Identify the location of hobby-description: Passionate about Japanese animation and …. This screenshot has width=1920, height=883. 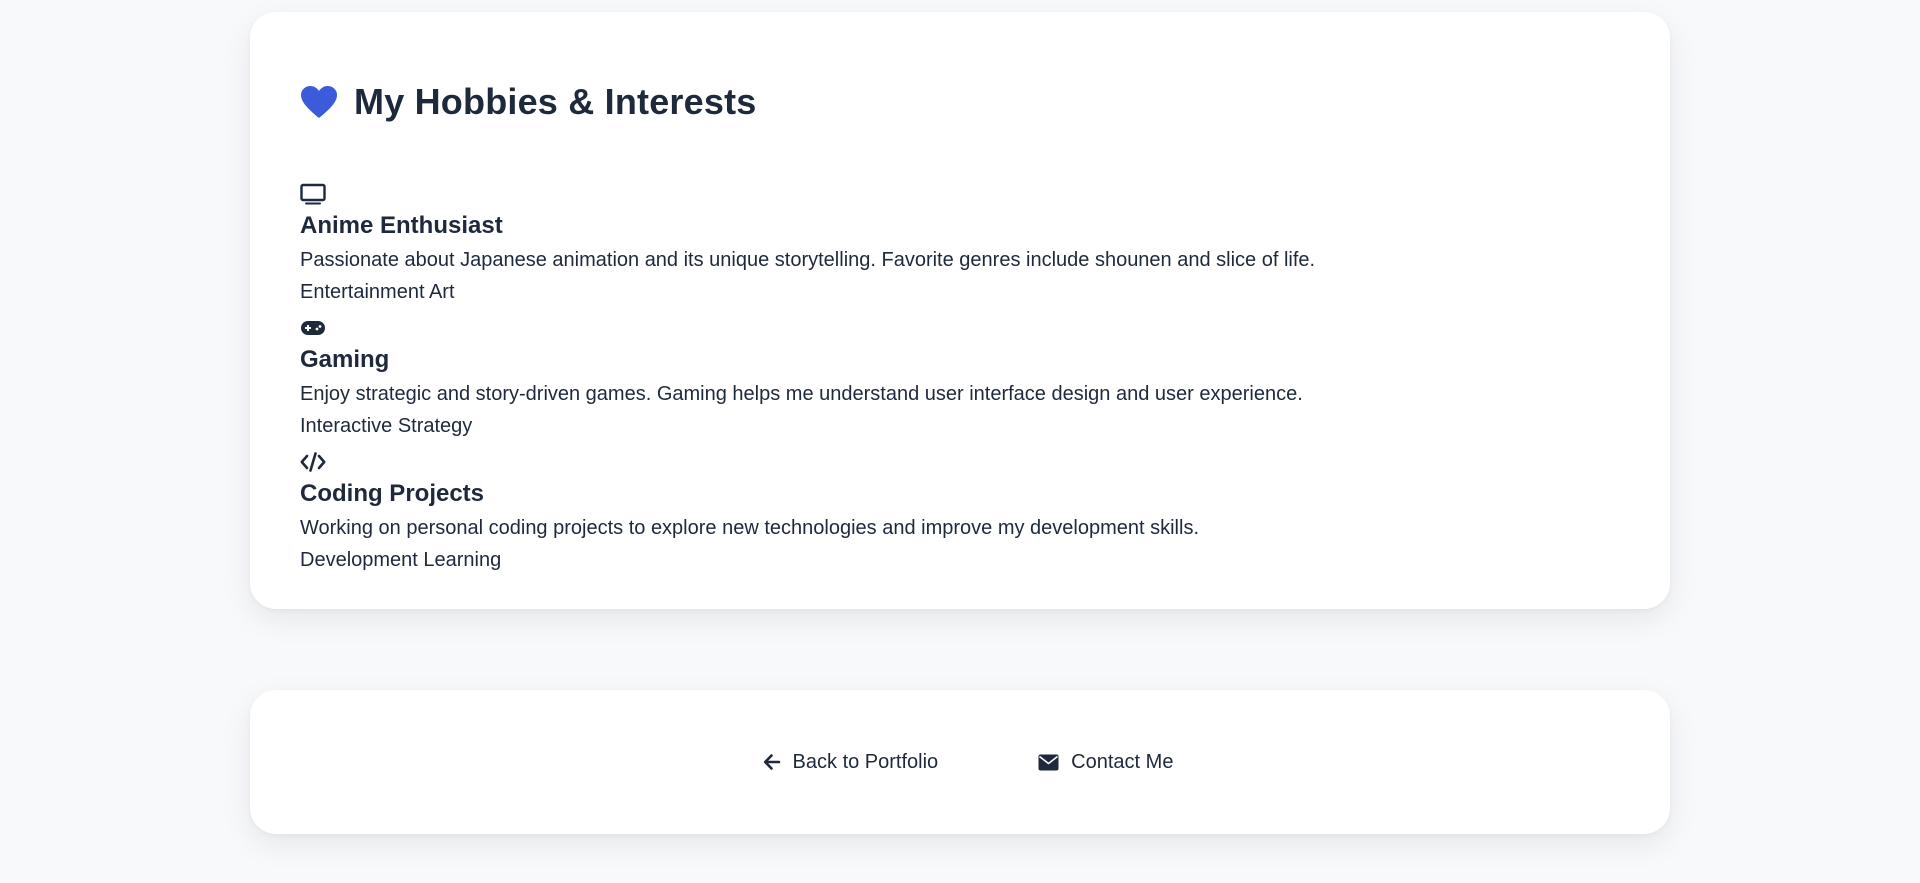
(808, 260).